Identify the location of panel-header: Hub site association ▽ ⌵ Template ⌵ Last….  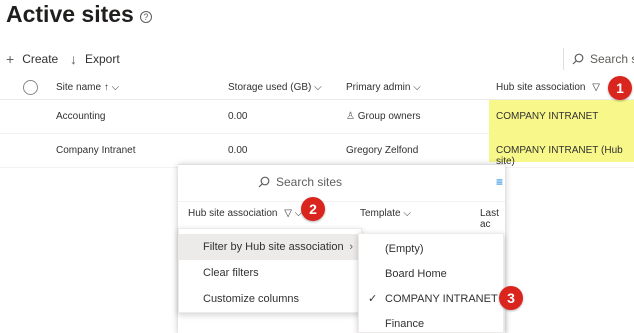
(341, 215).